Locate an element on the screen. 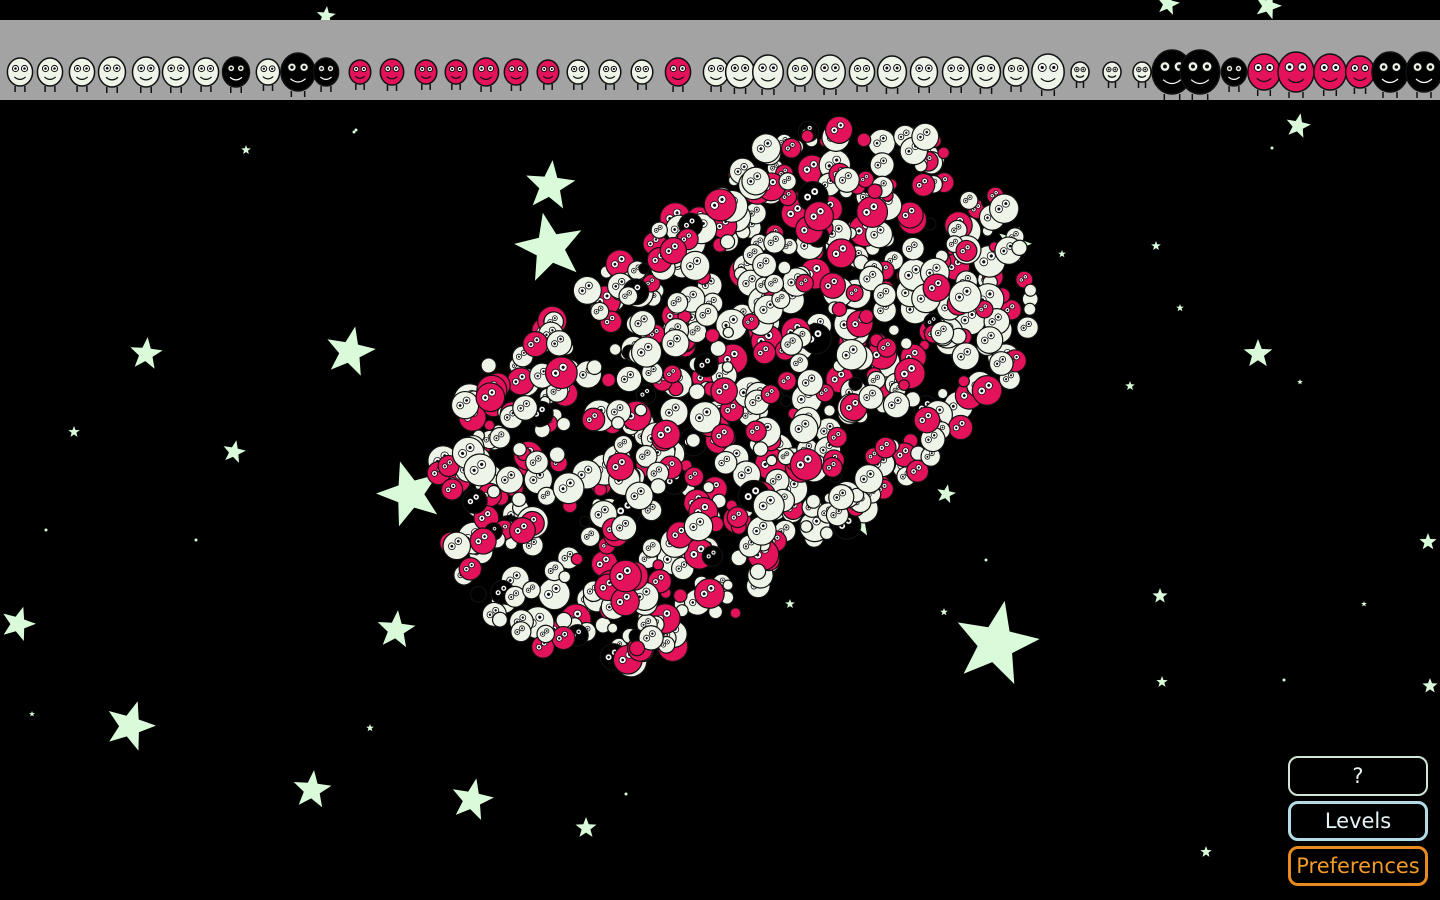 The width and height of the screenshot is (1440, 900). monster-palette-bar is located at coordinates (720, 60).